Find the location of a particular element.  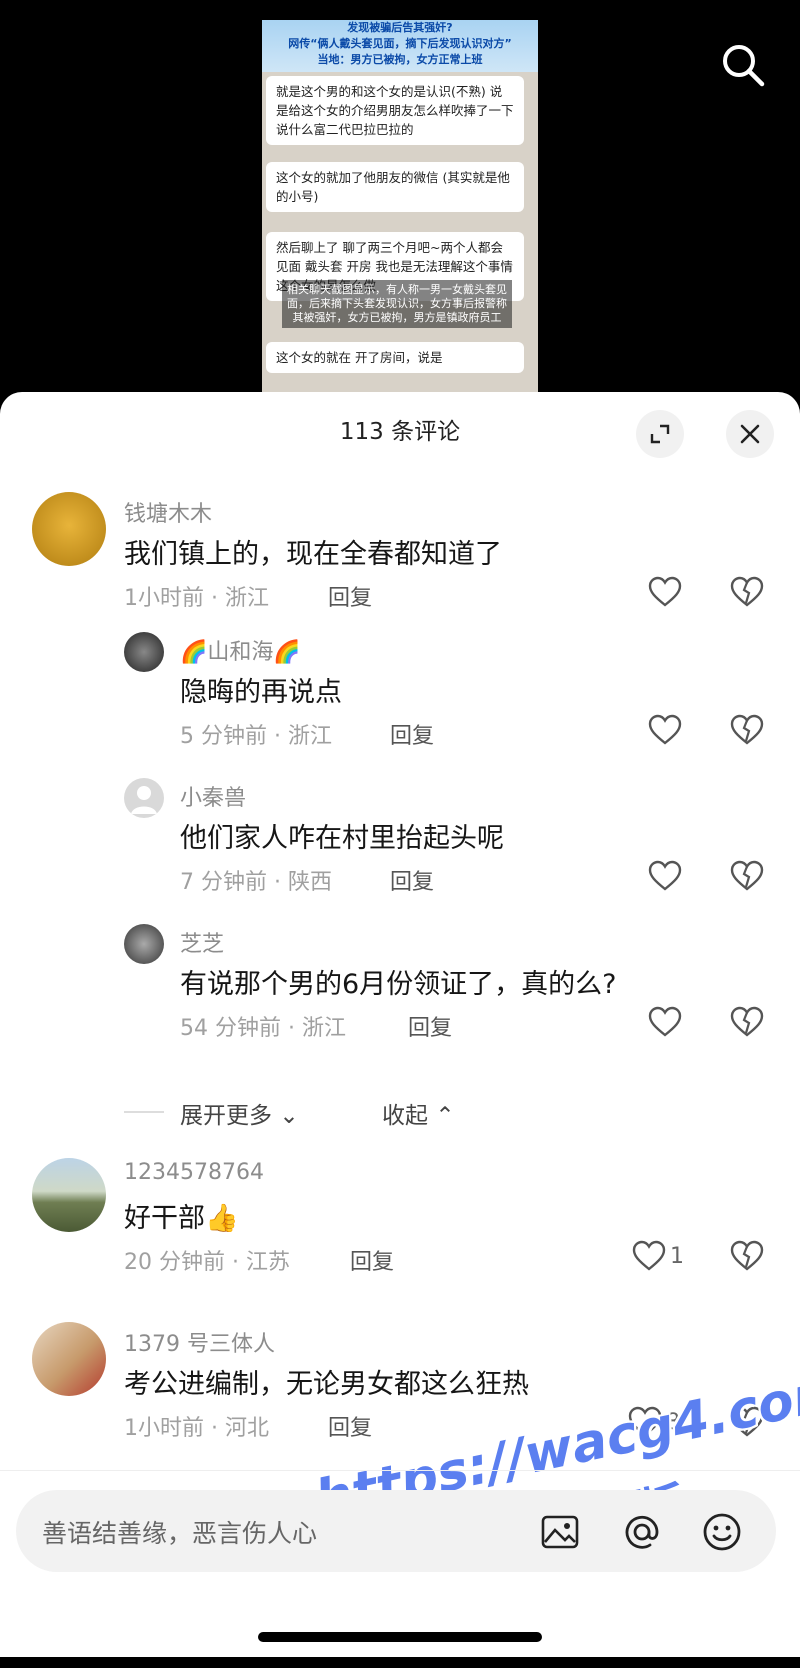

comment-text: 他们家人咋在村里抬起头呢 is located at coordinates (342, 838).